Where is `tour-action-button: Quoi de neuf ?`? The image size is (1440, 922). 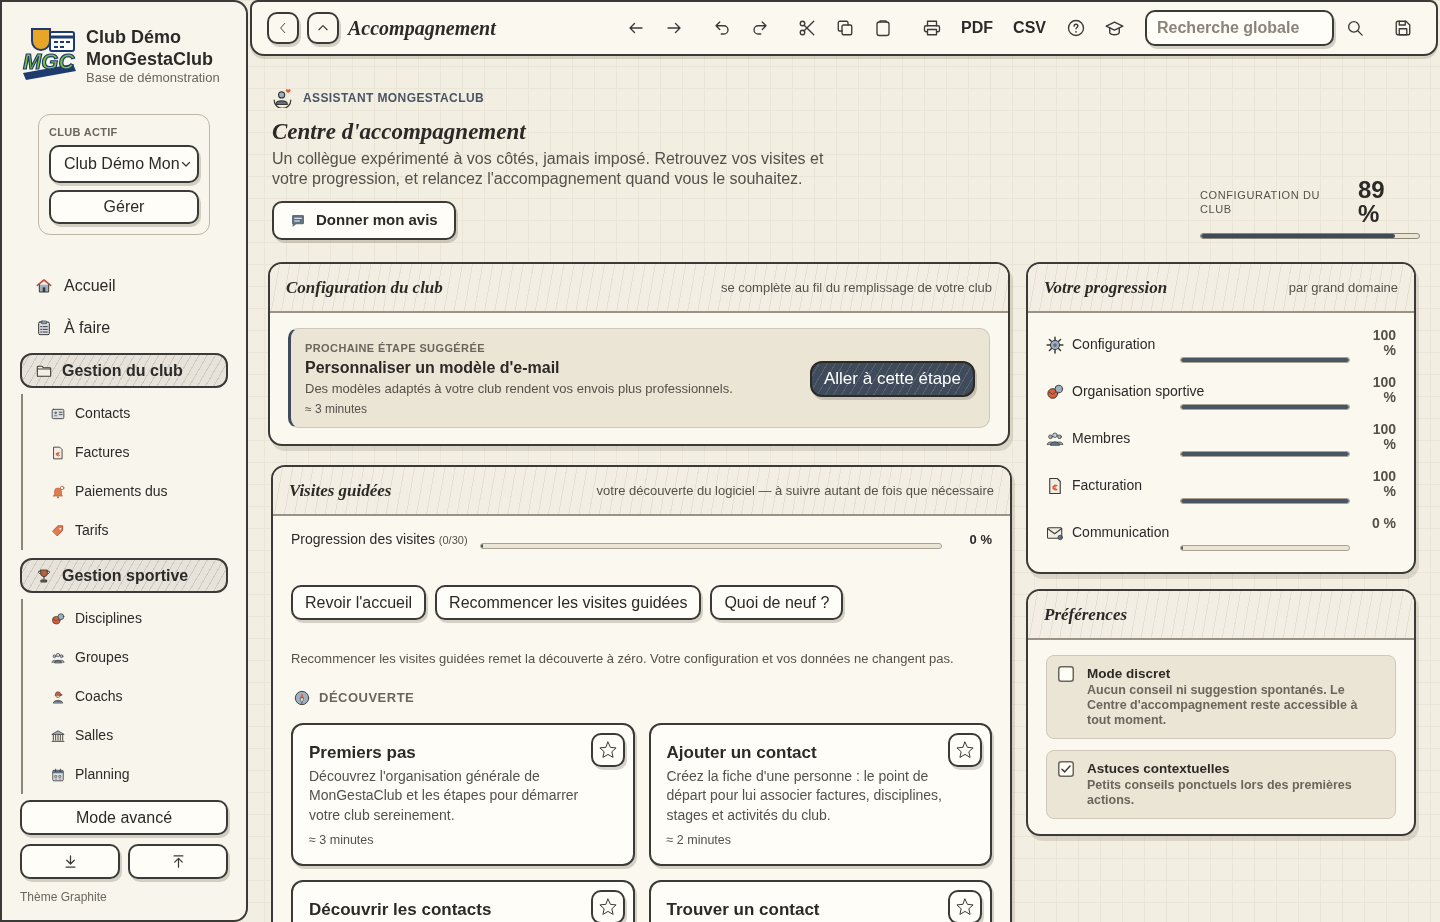
tour-action-button: Quoi de neuf ? is located at coordinates (777, 602).